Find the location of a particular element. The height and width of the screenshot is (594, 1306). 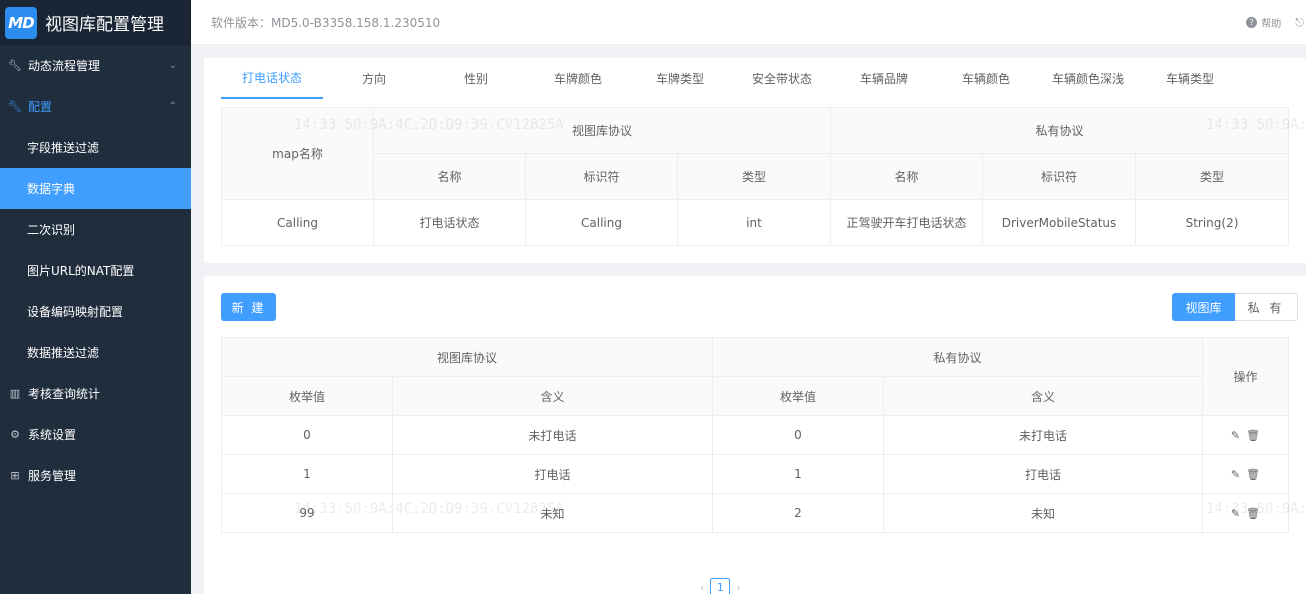

table-cell: 2 is located at coordinates (798, 513).